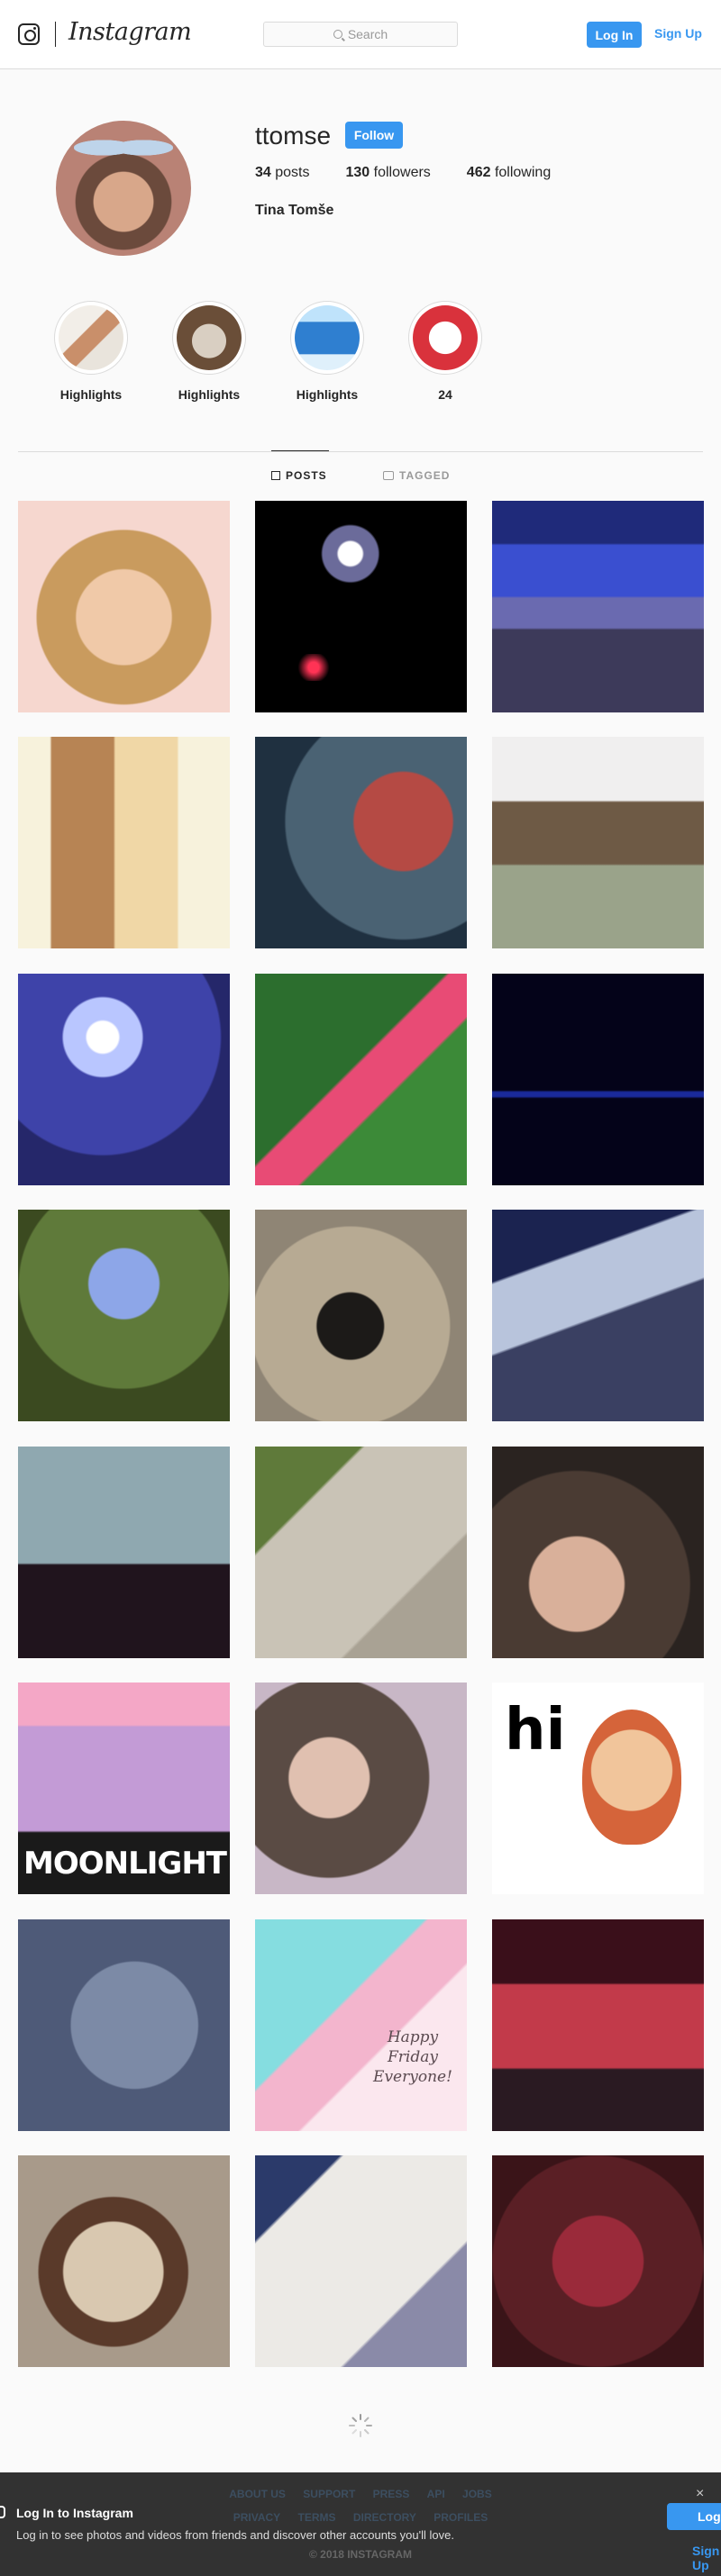 This screenshot has width=721, height=2576. Describe the element at coordinates (275, 475) in the screenshot. I see `grid-icon` at that location.